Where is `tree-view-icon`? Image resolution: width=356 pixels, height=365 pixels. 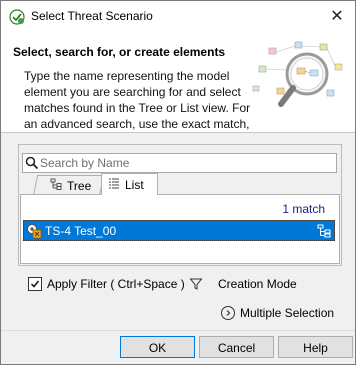
tree-view-icon is located at coordinates (56, 185).